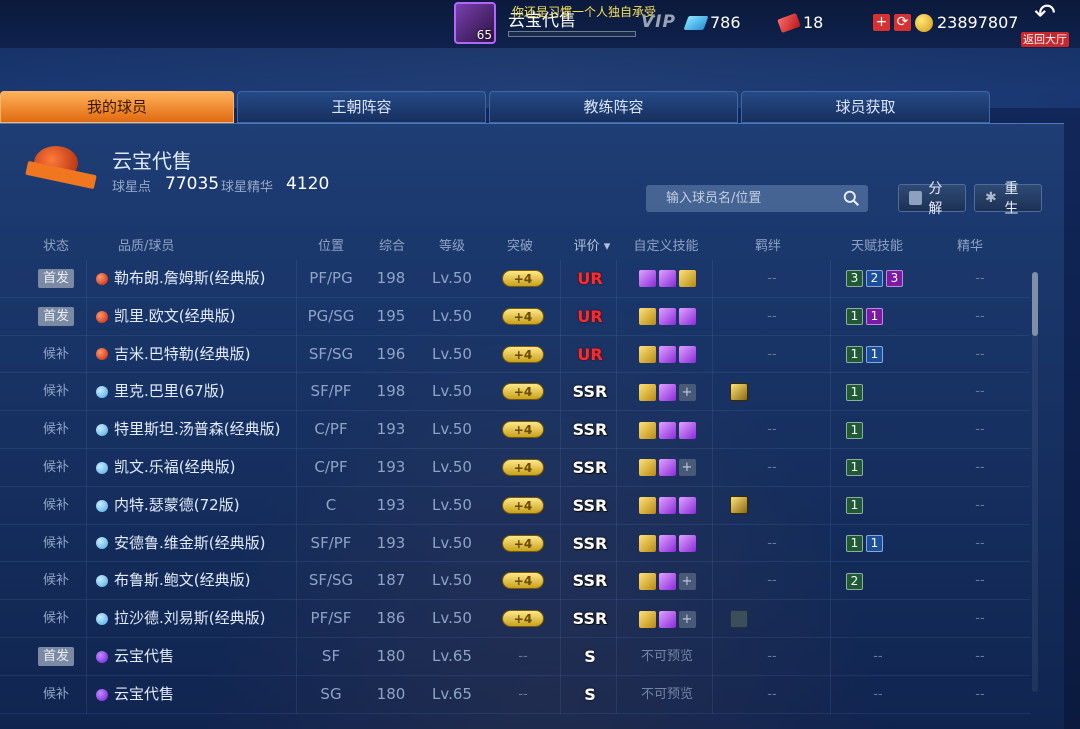  What do you see at coordinates (196, 430) in the screenshot?
I see `player-name-cell: 特里斯坦.汤普森(经典版)` at bounding box center [196, 430].